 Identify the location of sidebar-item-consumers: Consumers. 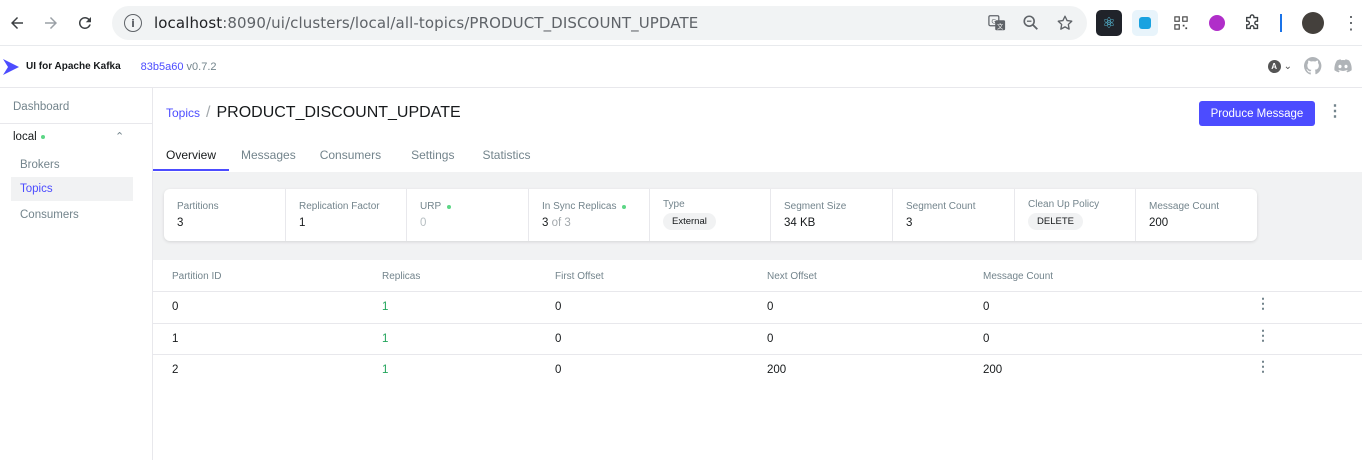
(72, 215).